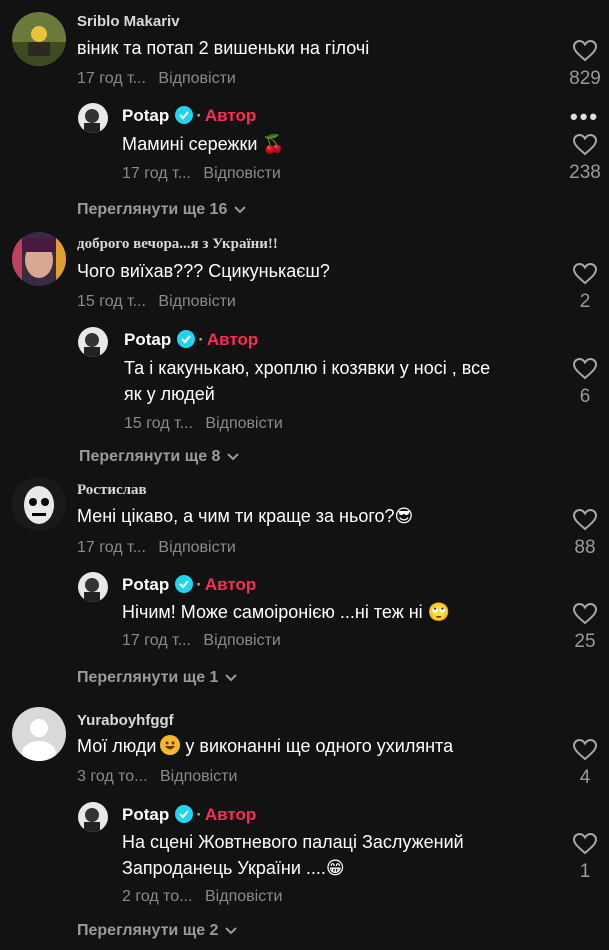 Image resolution: width=609 pixels, height=950 pixels. Describe the element at coordinates (286, 612) in the screenshot. I see `reply-text: Нічим! Може самоіронією ...ні теж ні 🙄` at that location.